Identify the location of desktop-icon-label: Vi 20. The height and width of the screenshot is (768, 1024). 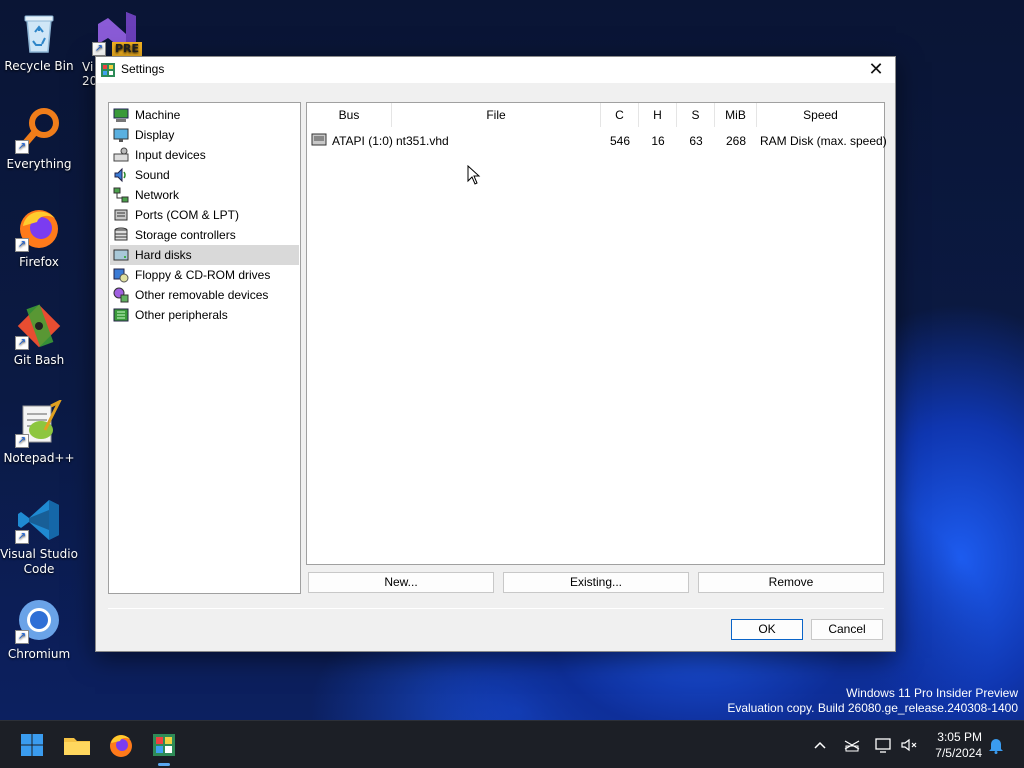
(89, 74).